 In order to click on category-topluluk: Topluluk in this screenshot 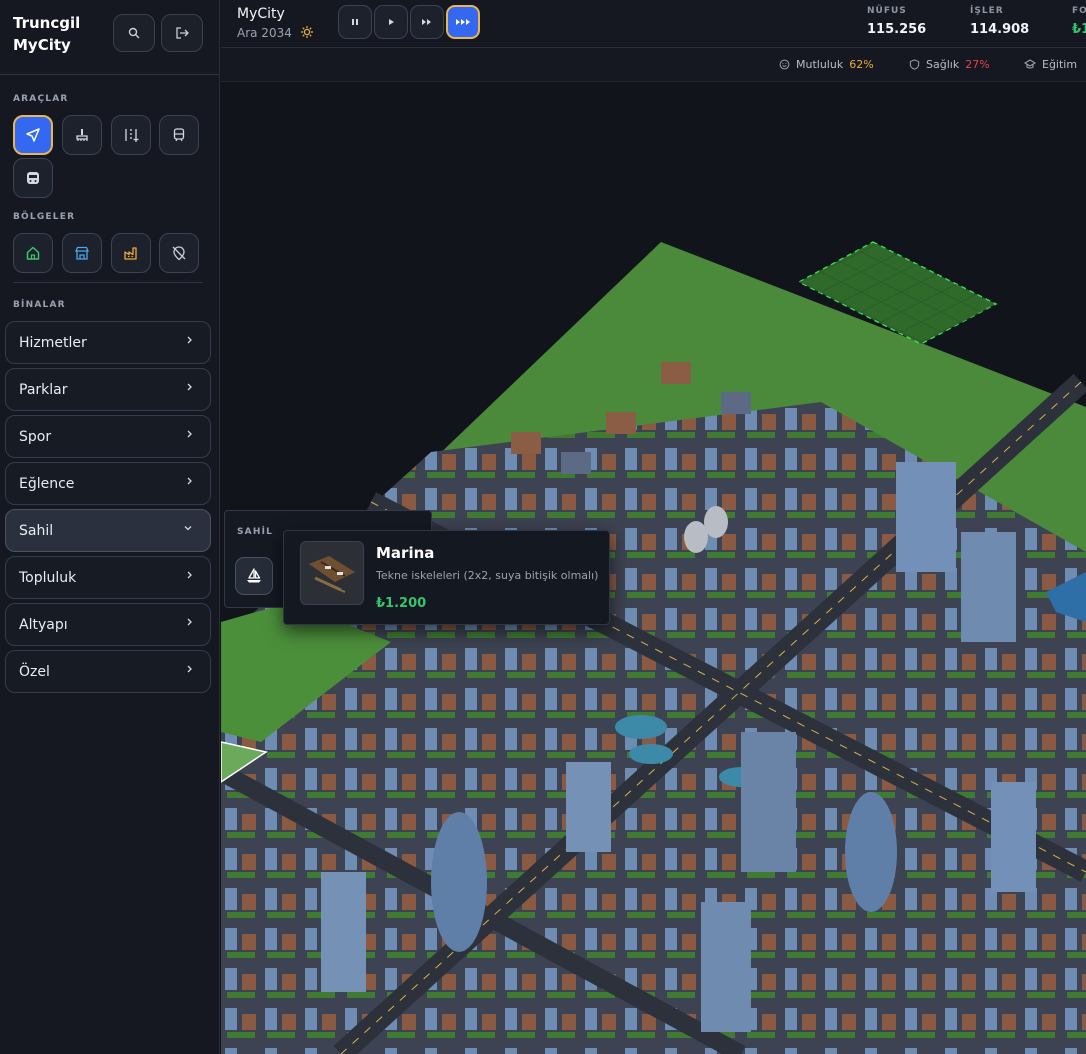, I will do `click(108, 577)`.